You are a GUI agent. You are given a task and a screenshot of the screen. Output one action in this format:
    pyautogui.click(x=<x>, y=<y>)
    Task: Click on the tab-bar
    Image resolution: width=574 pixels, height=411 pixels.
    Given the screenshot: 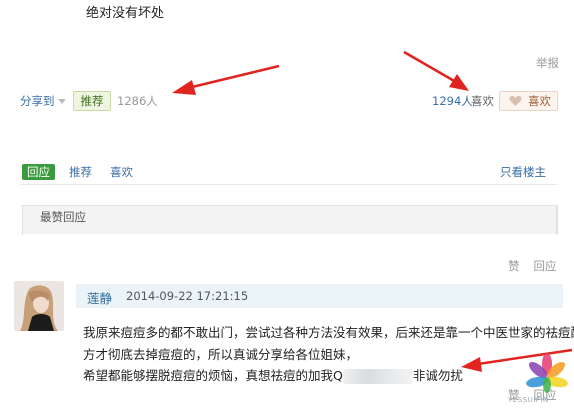 What is the action you would take?
    pyautogui.click(x=288, y=171)
    